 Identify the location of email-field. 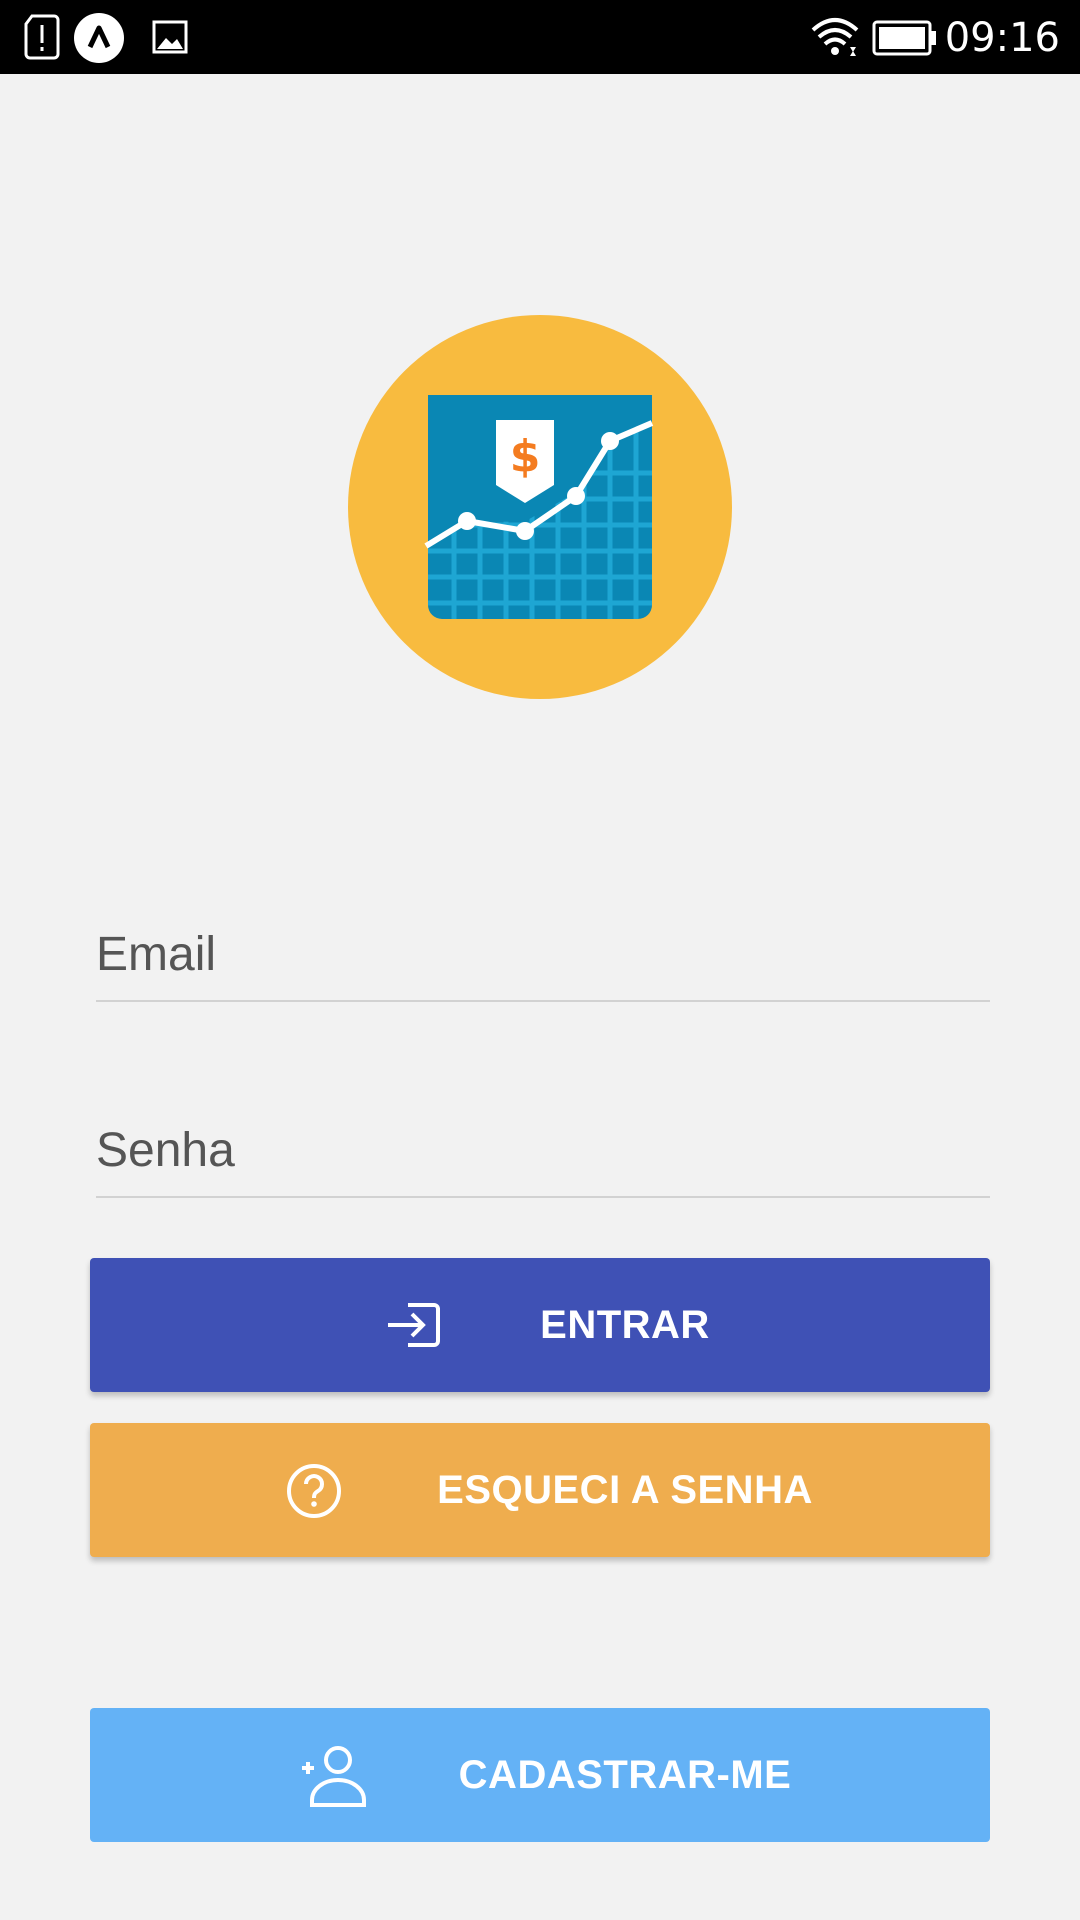
(543, 956).